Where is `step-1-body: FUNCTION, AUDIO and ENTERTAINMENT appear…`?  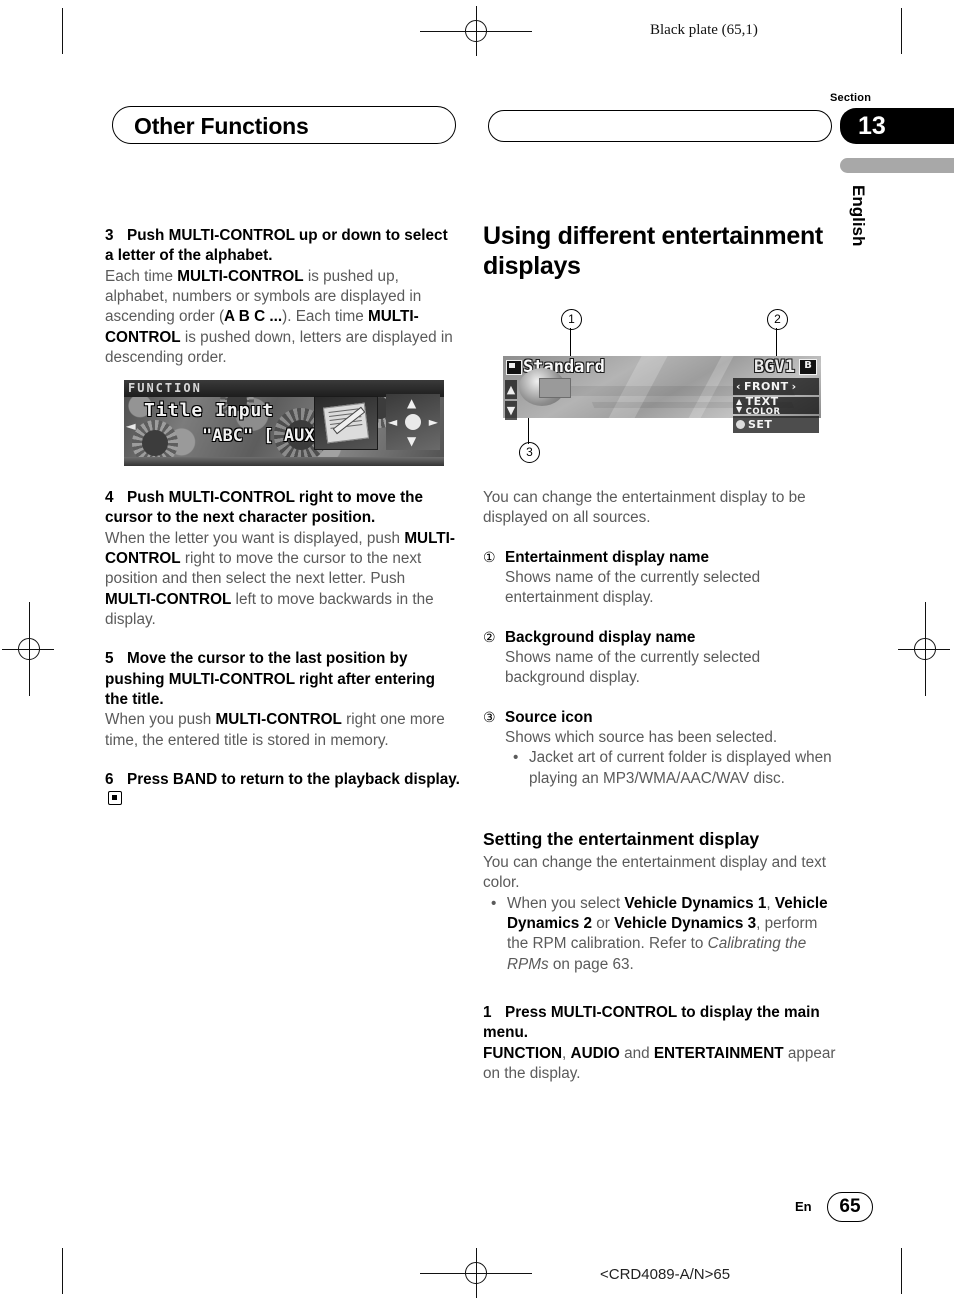 step-1-body: FUNCTION, AUDIO and ENTERTAINMENT appear… is located at coordinates (659, 1063).